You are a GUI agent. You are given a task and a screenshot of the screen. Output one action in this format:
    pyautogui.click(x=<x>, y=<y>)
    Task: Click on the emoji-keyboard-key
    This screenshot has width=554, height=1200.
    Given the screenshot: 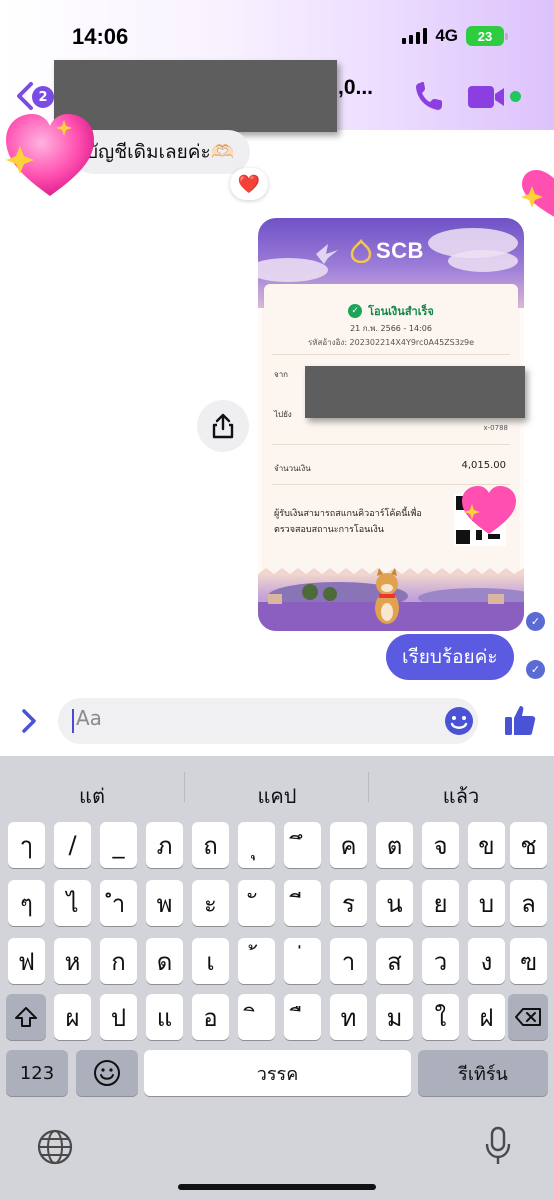 What is the action you would take?
    pyautogui.click(x=107, y=1073)
    